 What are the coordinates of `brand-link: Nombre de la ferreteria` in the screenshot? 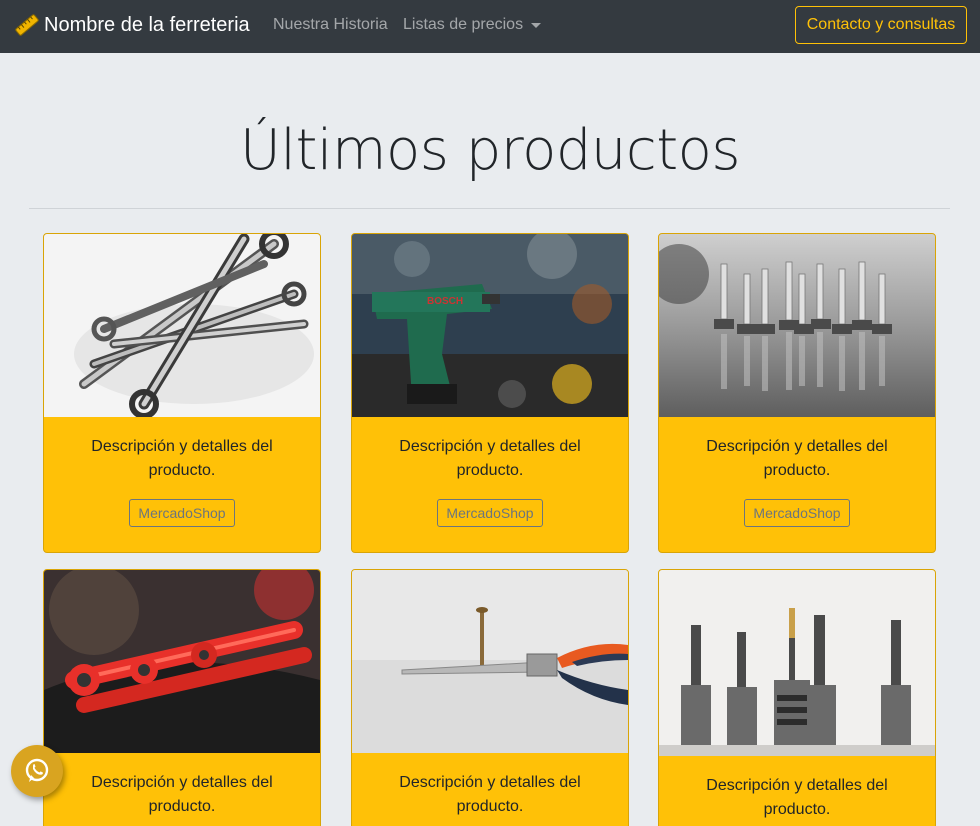 It's located at (132, 25).